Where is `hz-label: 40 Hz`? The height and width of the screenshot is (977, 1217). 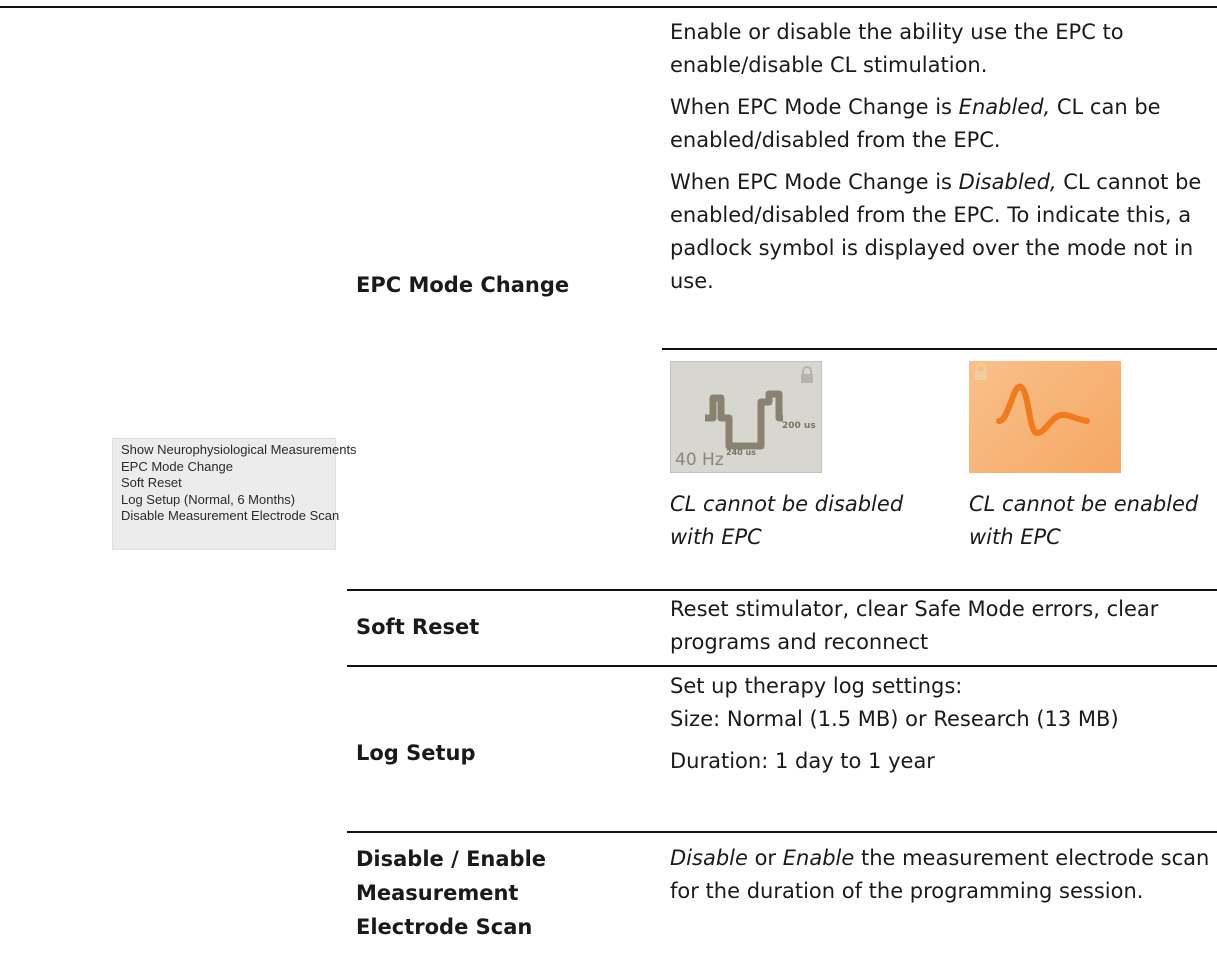
hz-label: 40 Hz is located at coordinates (699, 460).